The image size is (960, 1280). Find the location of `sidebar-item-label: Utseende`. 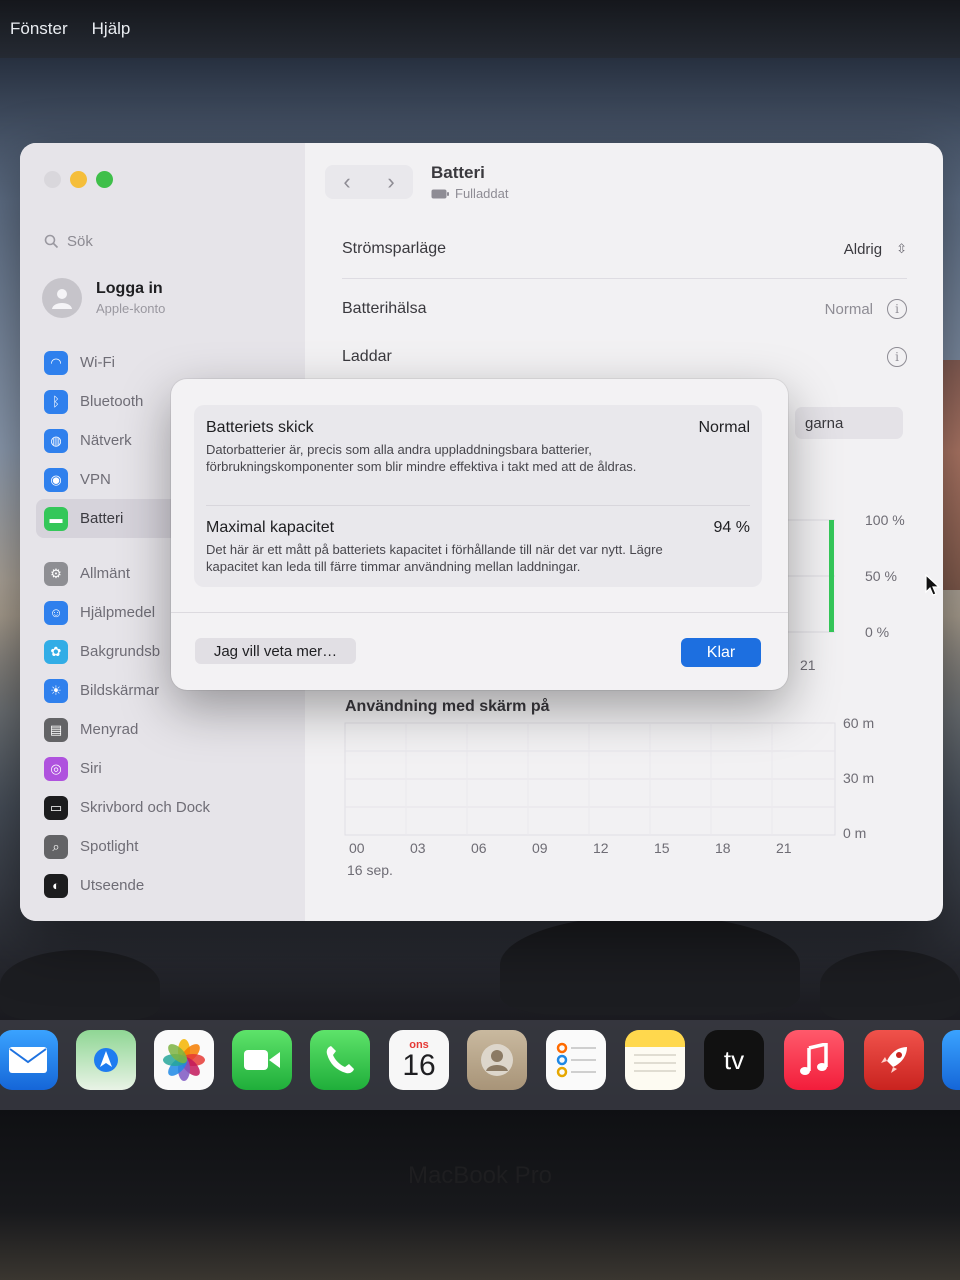

sidebar-item-label: Utseende is located at coordinates (112, 885).